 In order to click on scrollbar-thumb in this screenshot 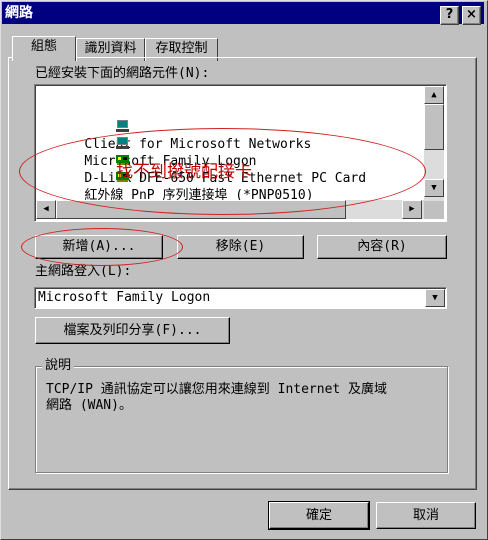, I will do `click(434, 127)`.